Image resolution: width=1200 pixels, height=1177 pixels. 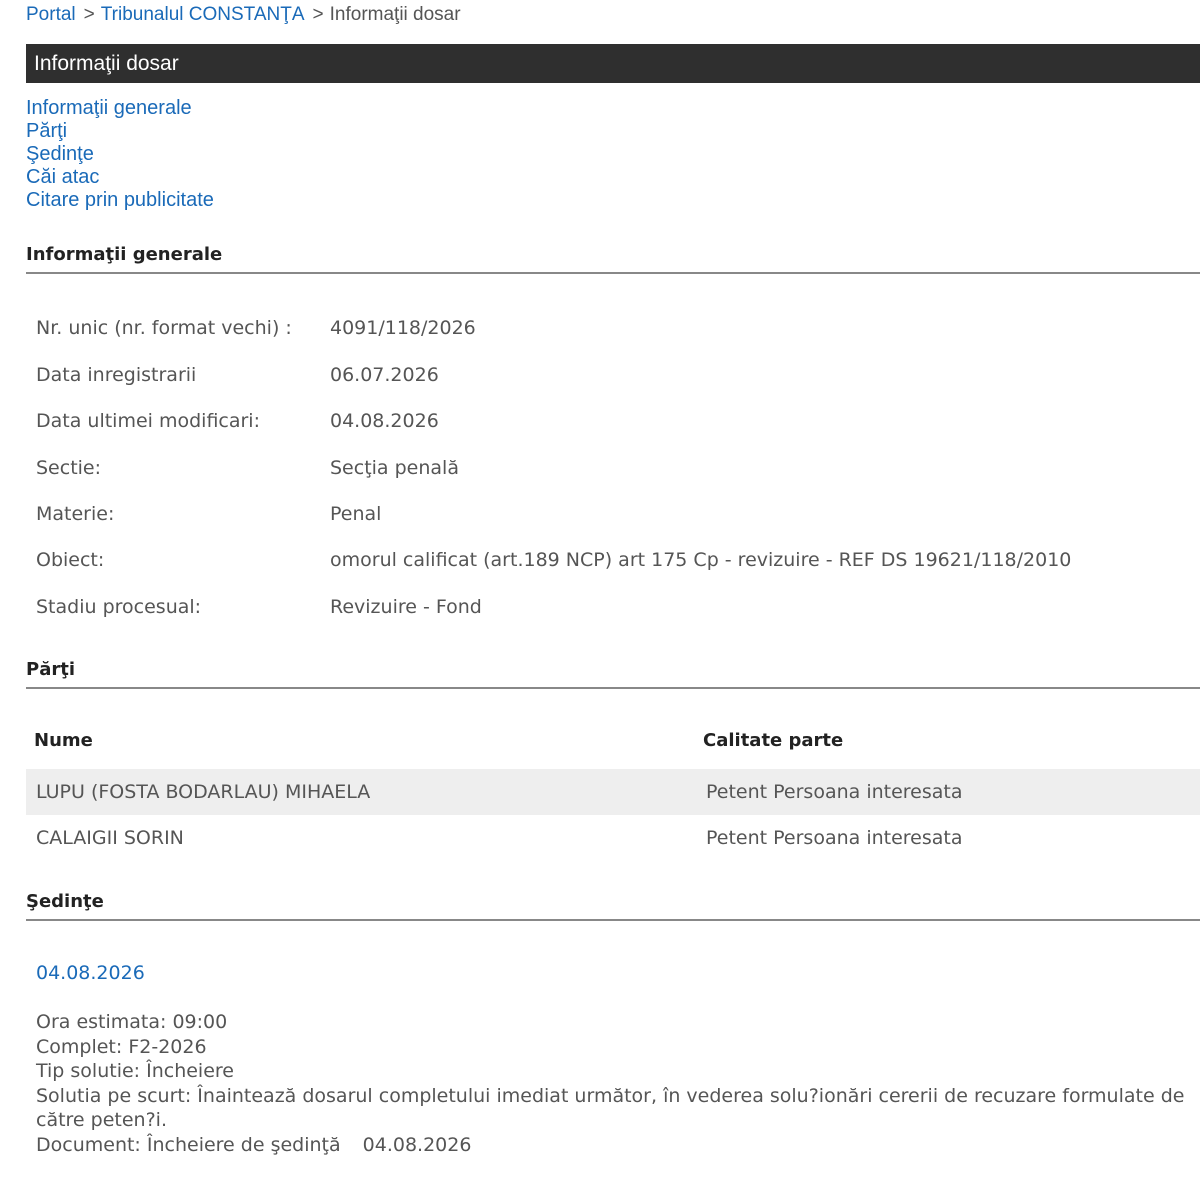 I want to click on info-value: 4091/118/2026, so click(x=403, y=328).